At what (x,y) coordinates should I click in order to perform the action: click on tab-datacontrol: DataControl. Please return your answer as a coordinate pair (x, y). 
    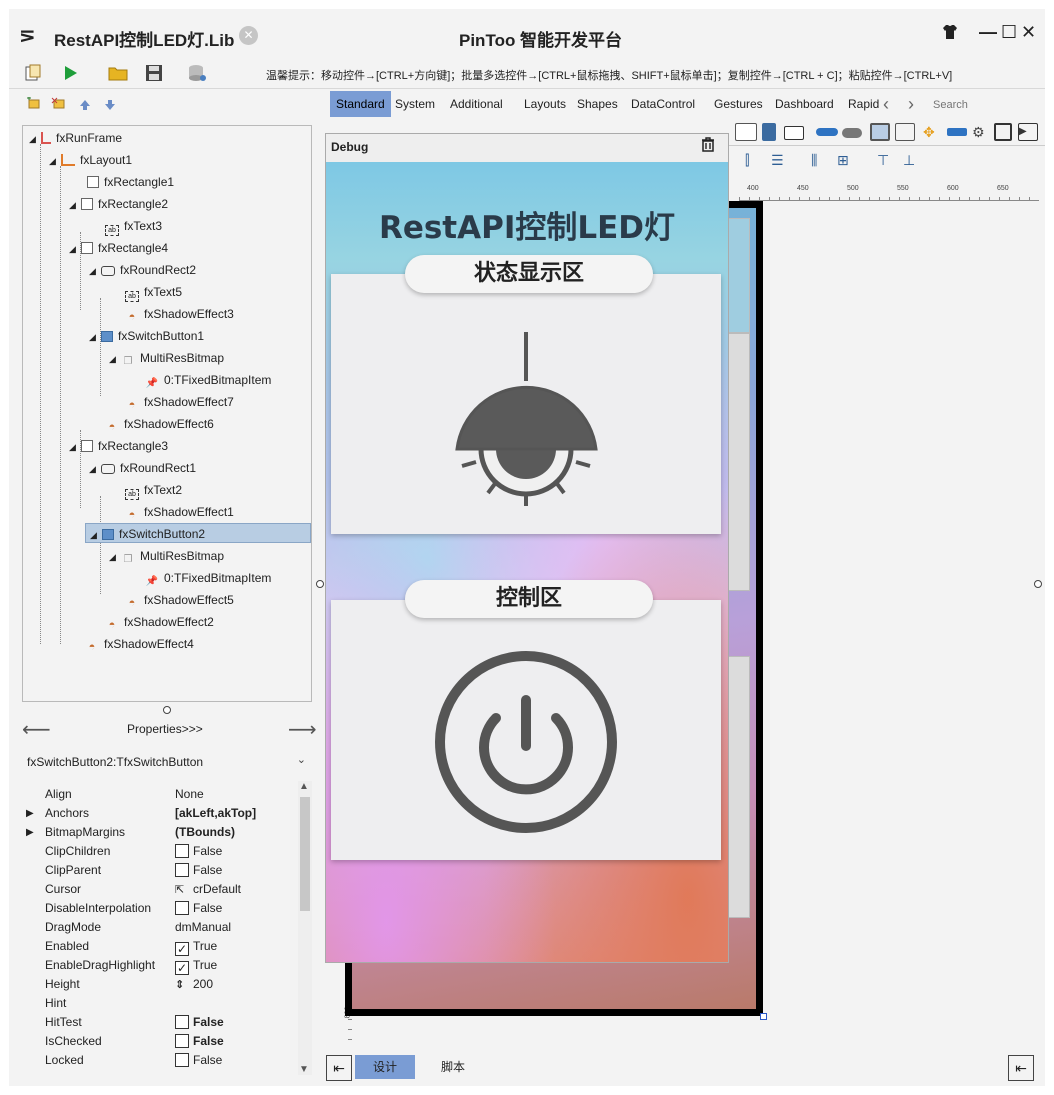
    Looking at the image, I should click on (663, 104).